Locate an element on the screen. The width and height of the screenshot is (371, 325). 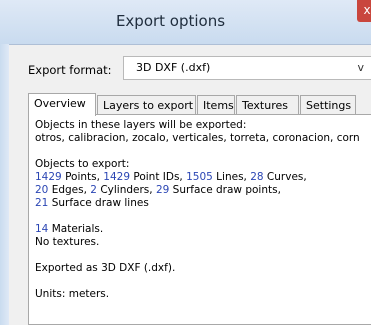
textures-line: No textures. is located at coordinates (67, 242).